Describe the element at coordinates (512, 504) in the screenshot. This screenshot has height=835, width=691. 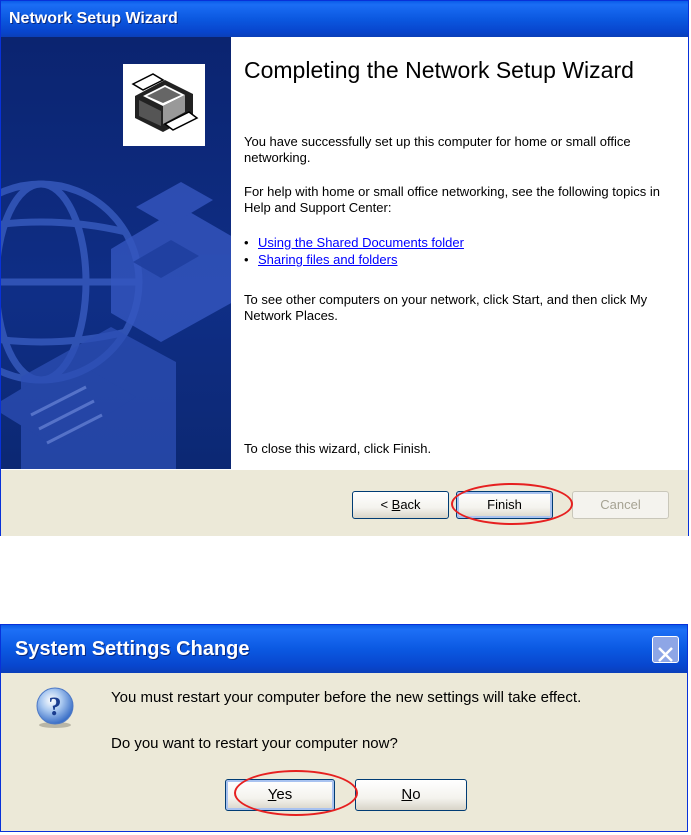
I see `finish-highlight-ring` at that location.